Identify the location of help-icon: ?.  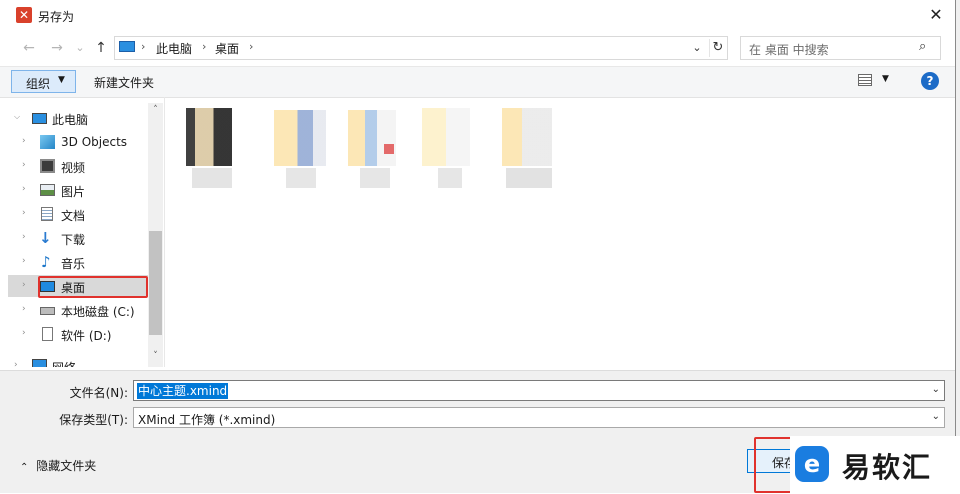
(930, 81).